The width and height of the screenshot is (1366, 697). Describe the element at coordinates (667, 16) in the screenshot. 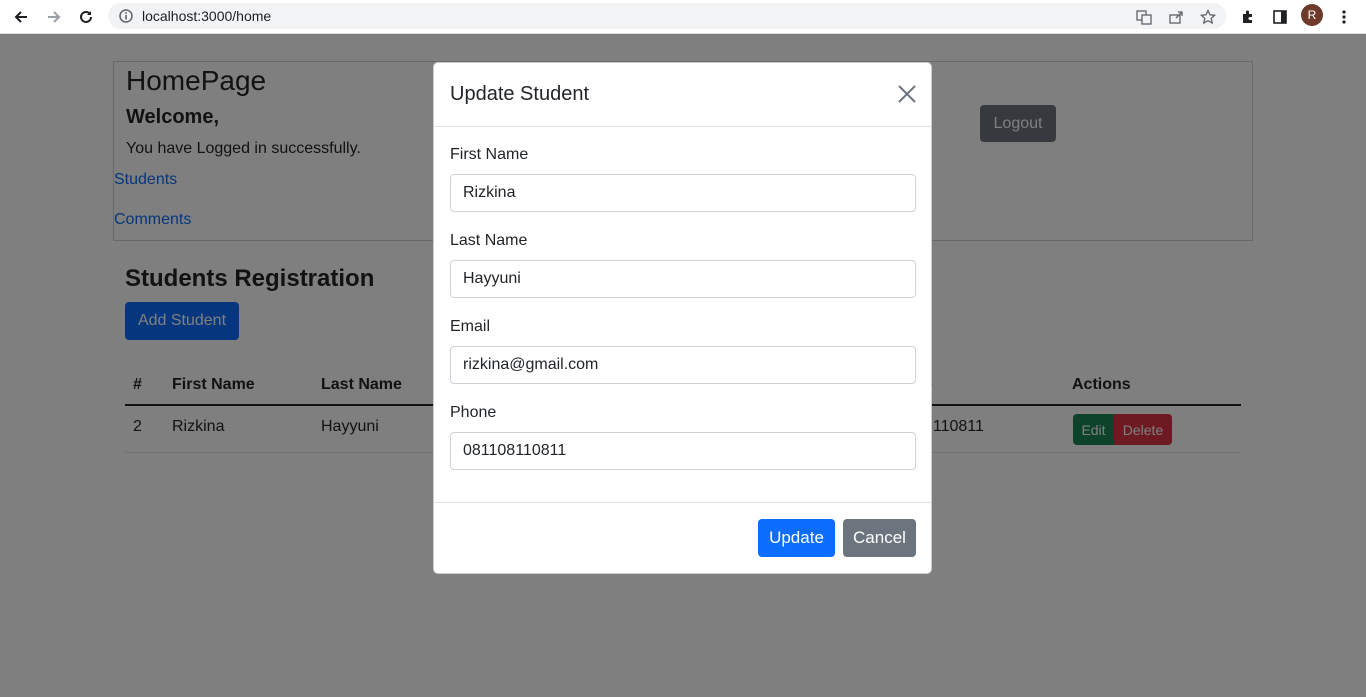

I see `address-bar: localhost:3000/home` at that location.